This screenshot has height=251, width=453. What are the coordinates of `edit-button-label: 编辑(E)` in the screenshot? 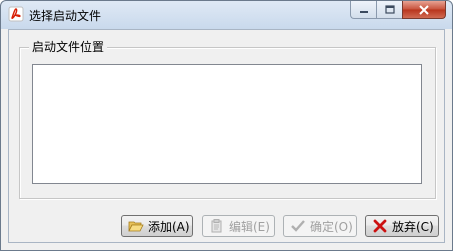 It's located at (249, 226).